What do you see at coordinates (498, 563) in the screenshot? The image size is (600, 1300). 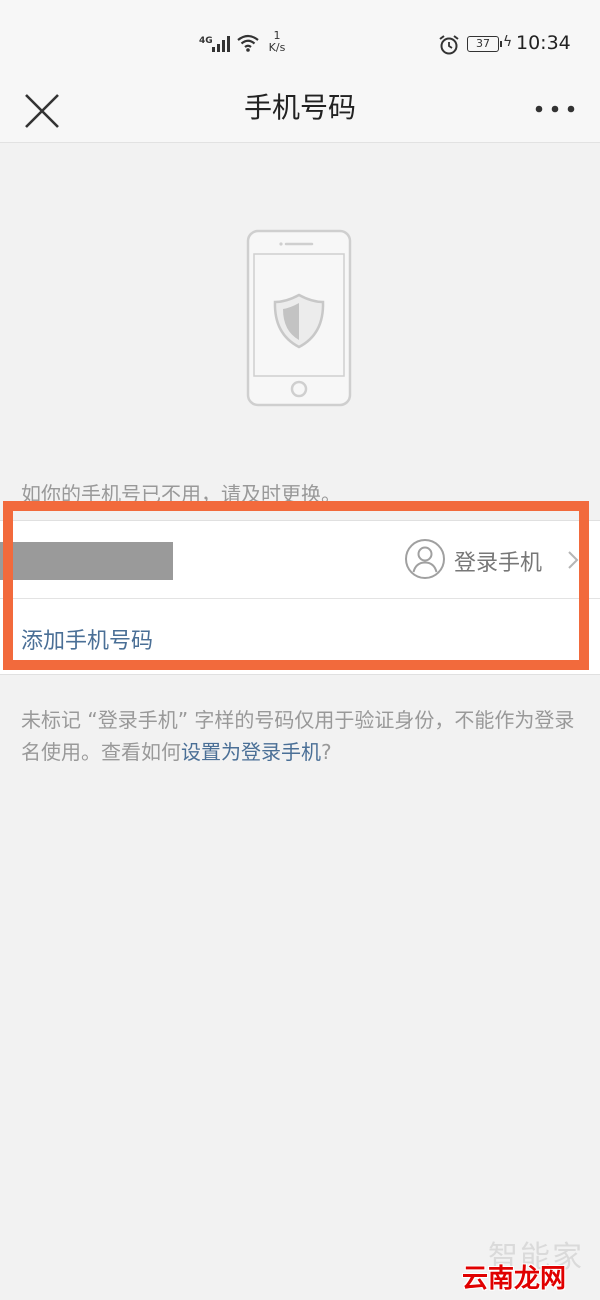 I see `login-phone-label: 登录手机` at bounding box center [498, 563].